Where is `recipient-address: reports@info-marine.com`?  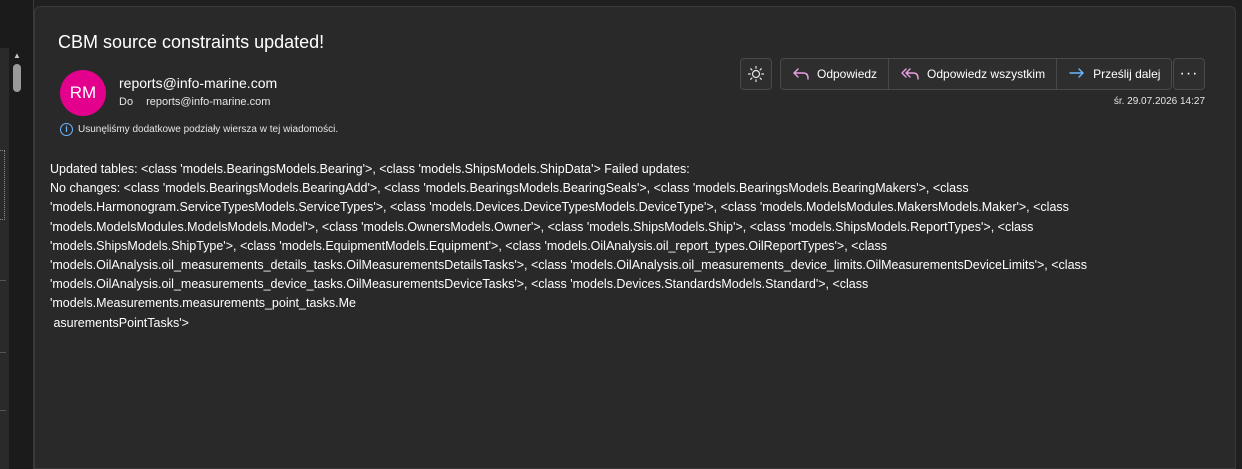 recipient-address: reports@info-marine.com is located at coordinates (208, 102).